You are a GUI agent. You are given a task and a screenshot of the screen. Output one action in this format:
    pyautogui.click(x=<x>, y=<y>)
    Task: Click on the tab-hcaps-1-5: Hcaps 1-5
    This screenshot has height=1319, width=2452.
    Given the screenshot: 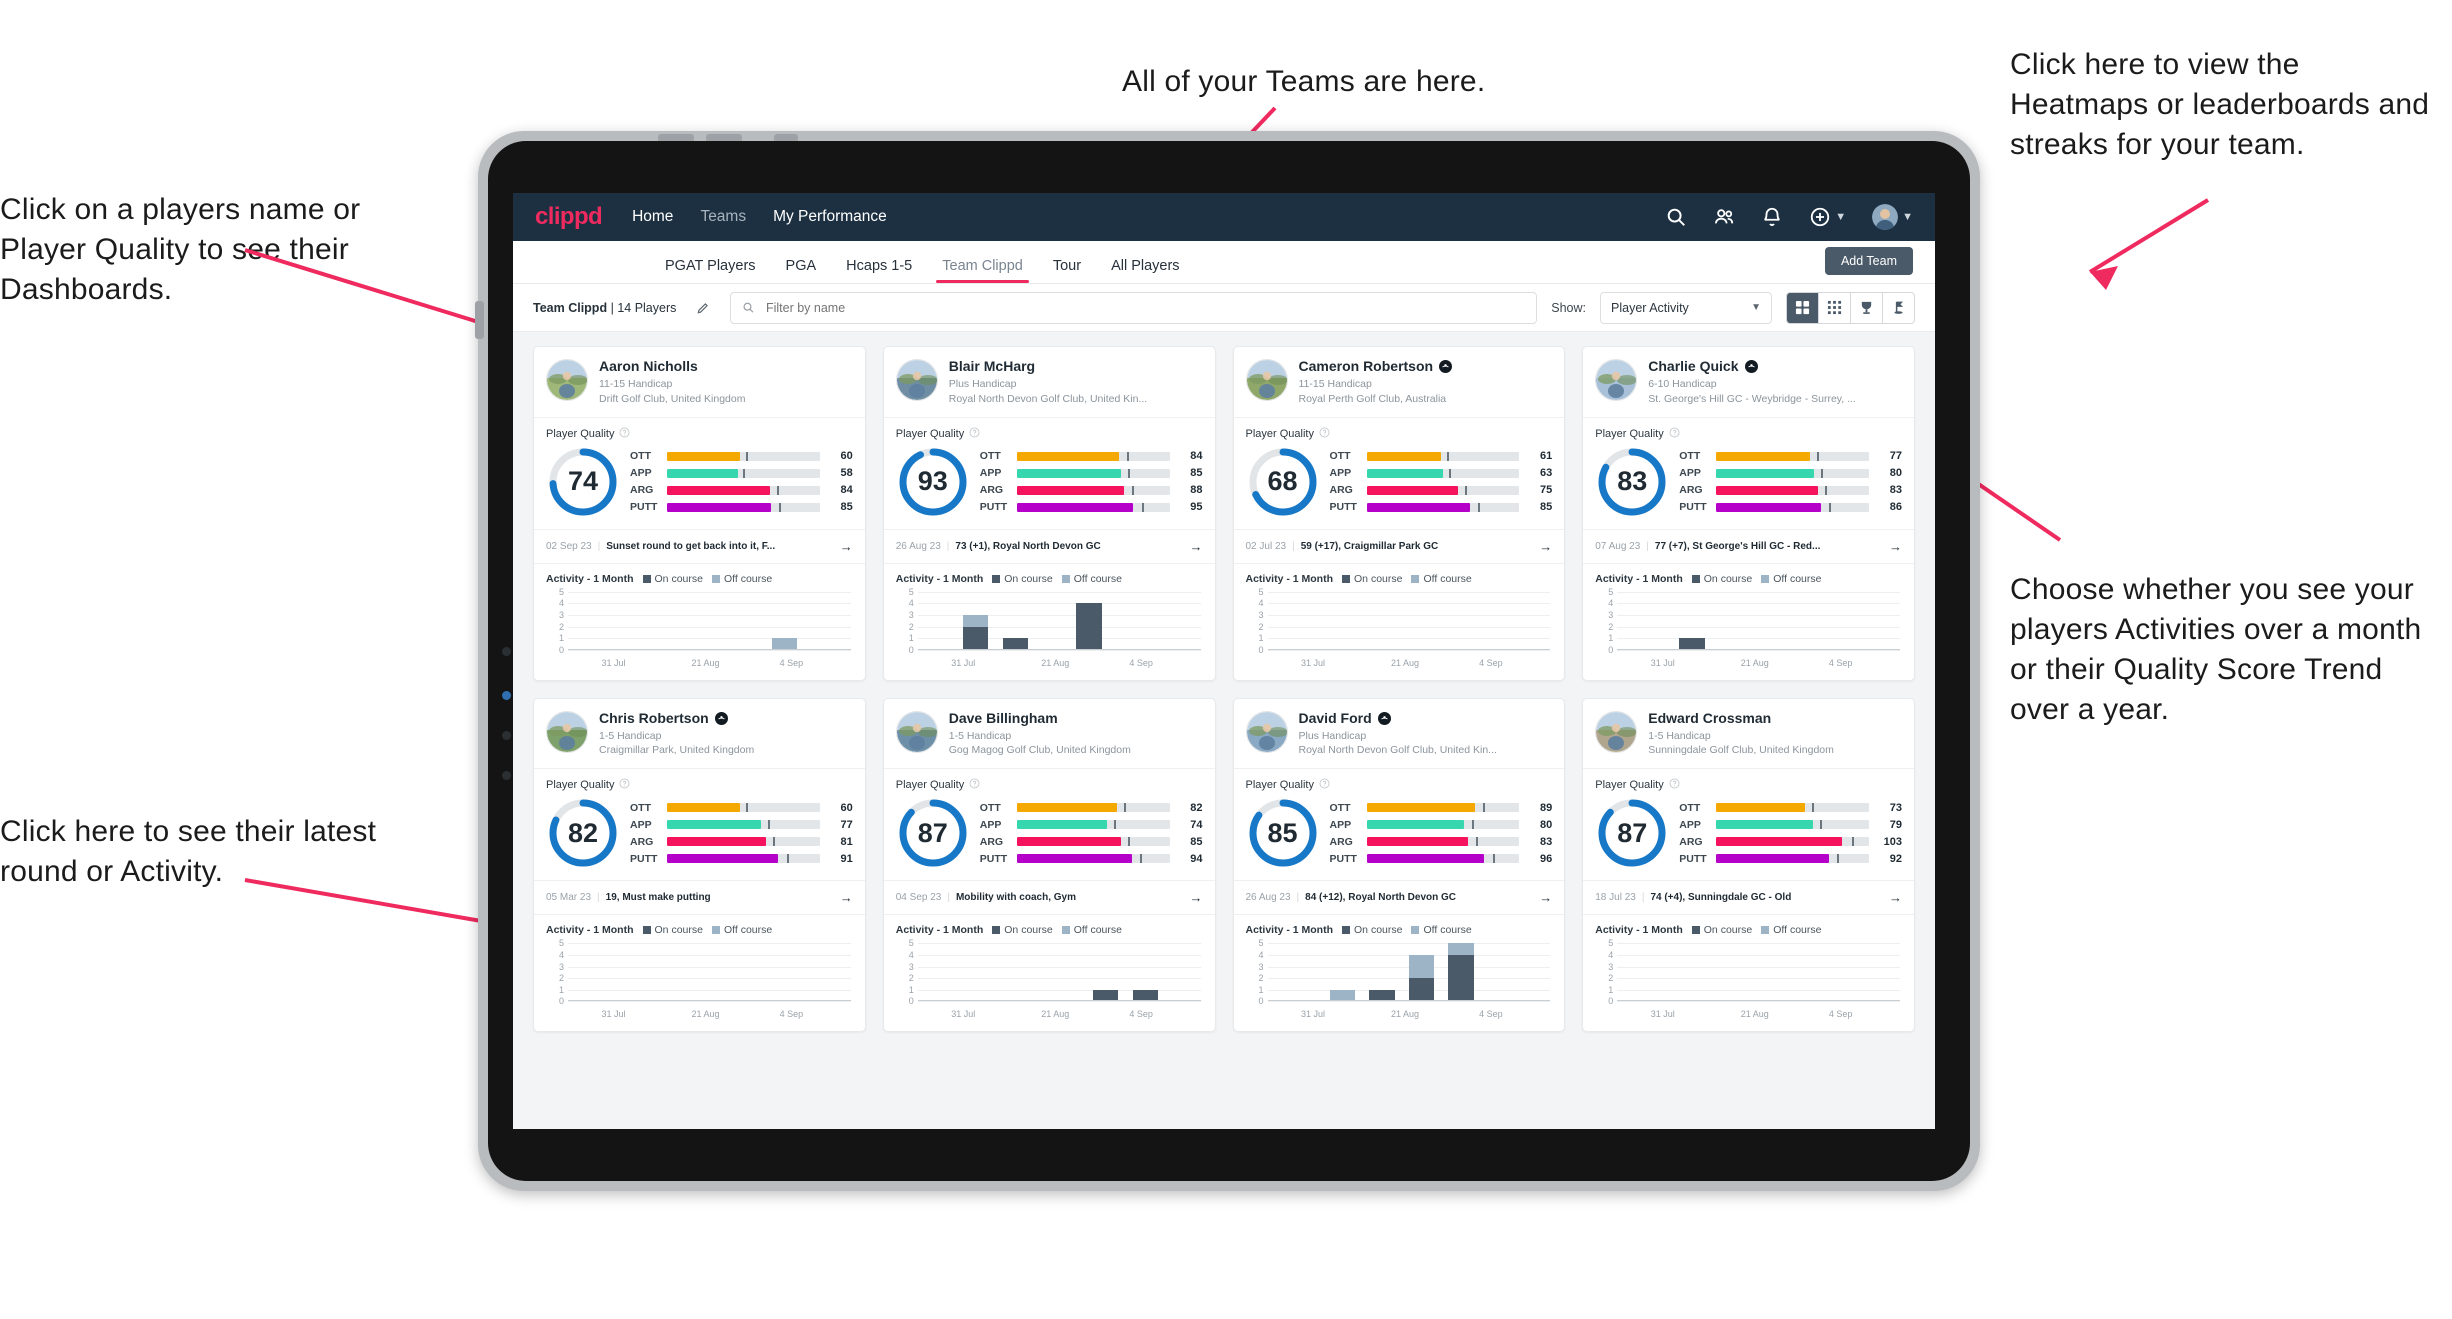 What is the action you would take?
    pyautogui.click(x=879, y=262)
    